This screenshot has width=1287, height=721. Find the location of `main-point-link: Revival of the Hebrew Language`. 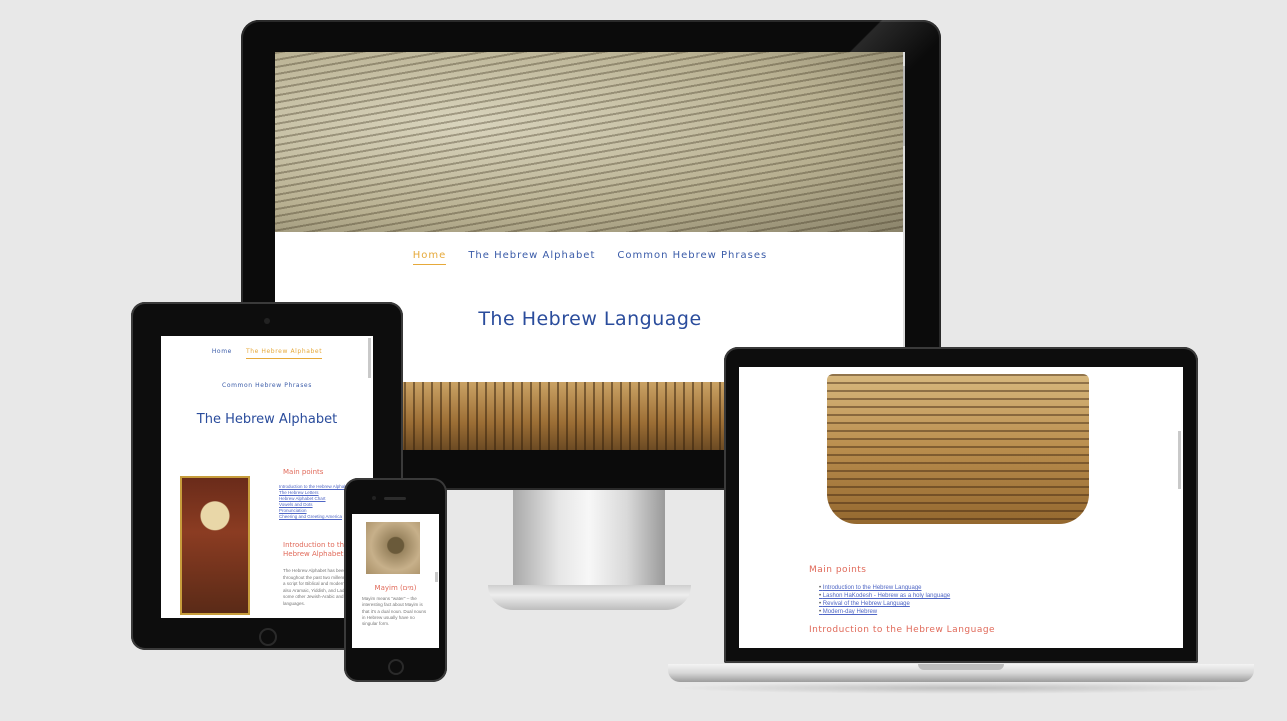

main-point-link: Revival of the Hebrew Language is located at coordinates (884, 604).